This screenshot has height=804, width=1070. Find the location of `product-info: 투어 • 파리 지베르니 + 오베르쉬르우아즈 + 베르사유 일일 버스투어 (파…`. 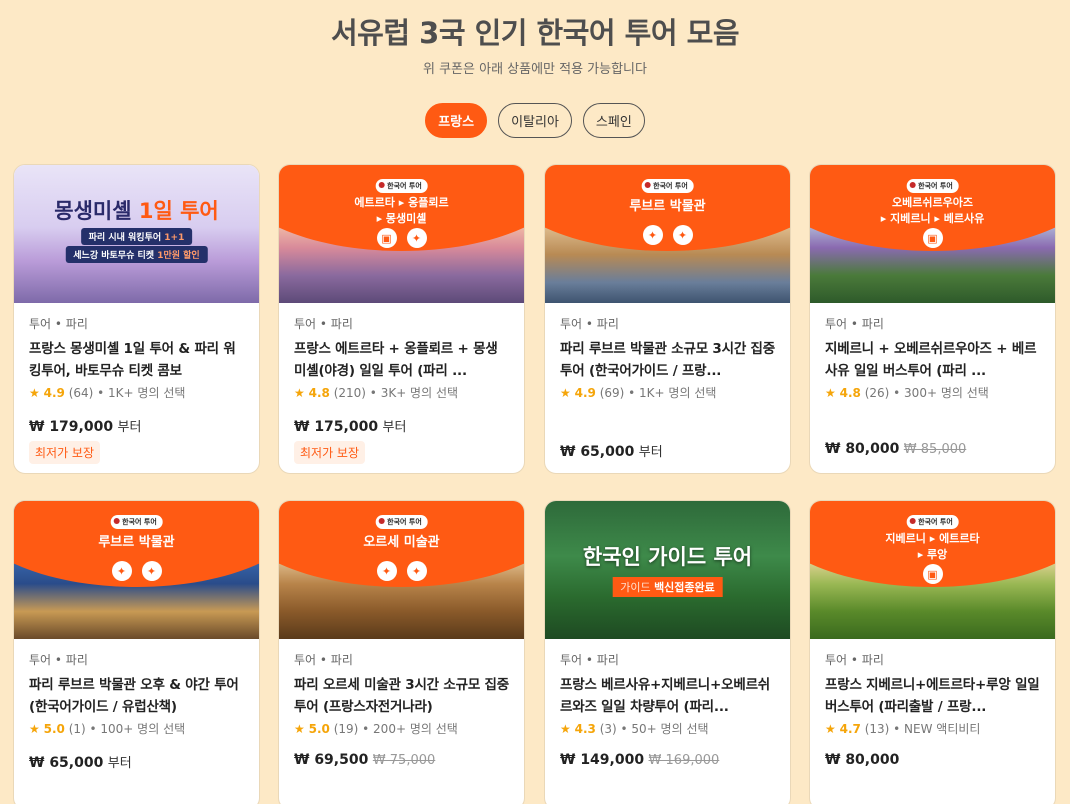

product-info: 투어 • 파리 지베르니 + 오베르쉬르우아즈 + 베르사유 일일 버스투어 (파… is located at coordinates (932, 380).